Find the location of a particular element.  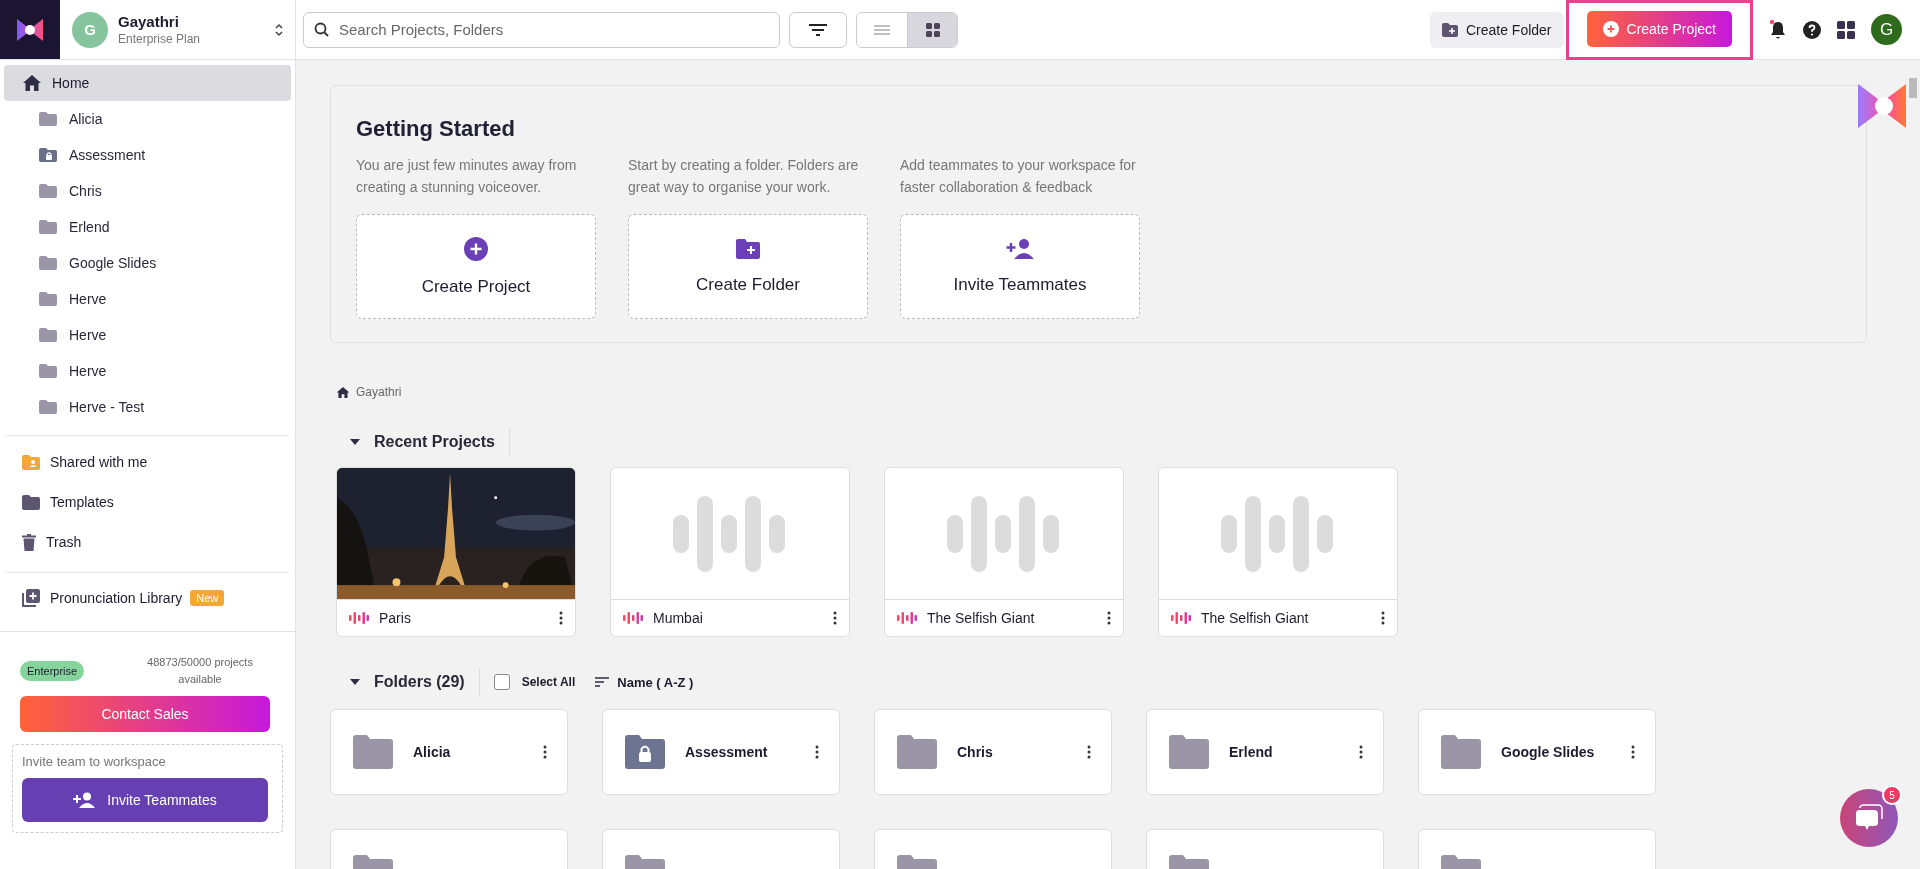

card-description: Add teammates to your workspace for faster collaboration & feedback is located at coordinates (1018, 176).